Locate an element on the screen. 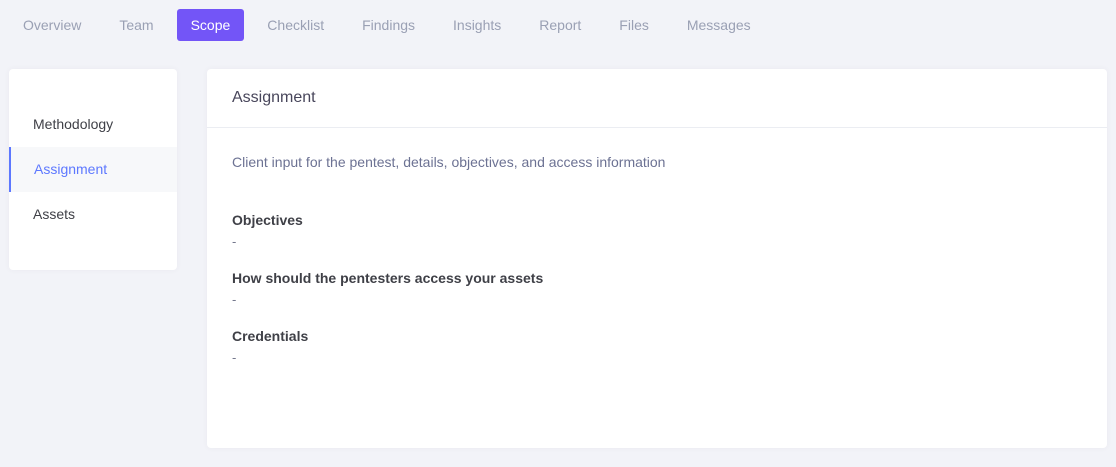  sidebar-nav: Methodology Assignment Assets is located at coordinates (93, 169).